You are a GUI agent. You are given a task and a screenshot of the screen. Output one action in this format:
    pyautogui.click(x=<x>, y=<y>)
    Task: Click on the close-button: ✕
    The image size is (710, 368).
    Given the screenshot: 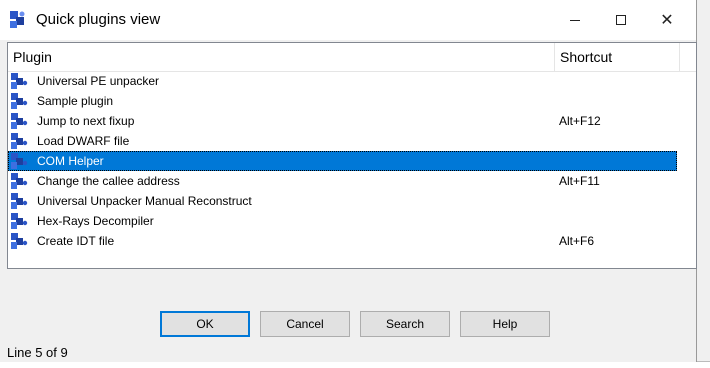 What is the action you would take?
    pyautogui.click(x=667, y=20)
    